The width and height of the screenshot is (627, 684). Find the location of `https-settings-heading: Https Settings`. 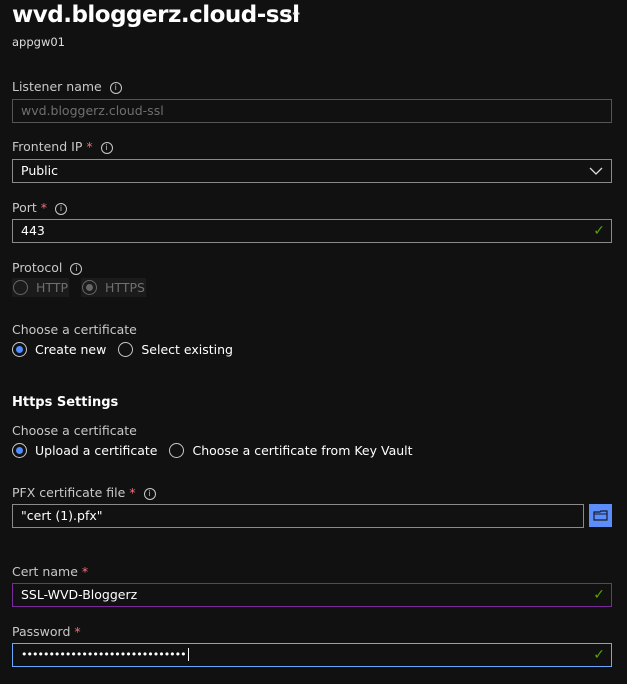

https-settings-heading: Https Settings is located at coordinates (65, 402).